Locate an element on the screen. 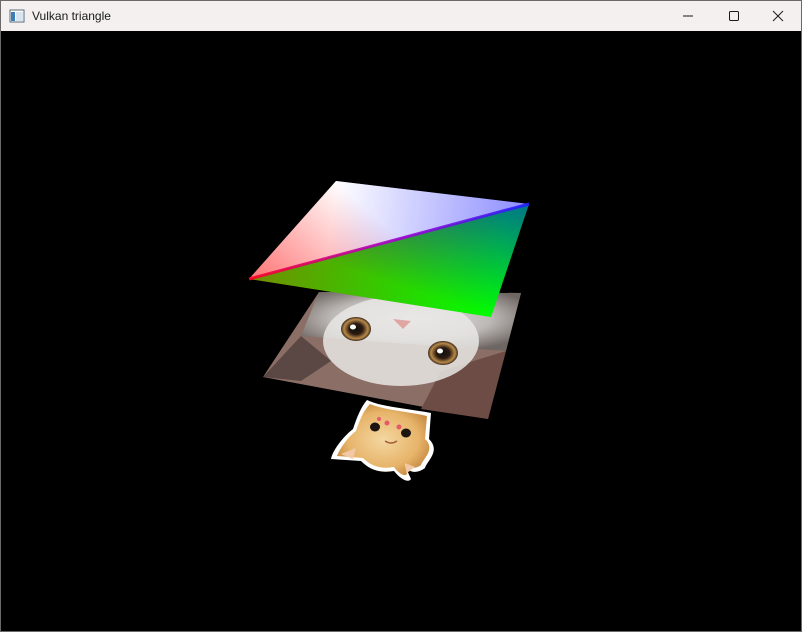  maximize-button is located at coordinates (734, 16).